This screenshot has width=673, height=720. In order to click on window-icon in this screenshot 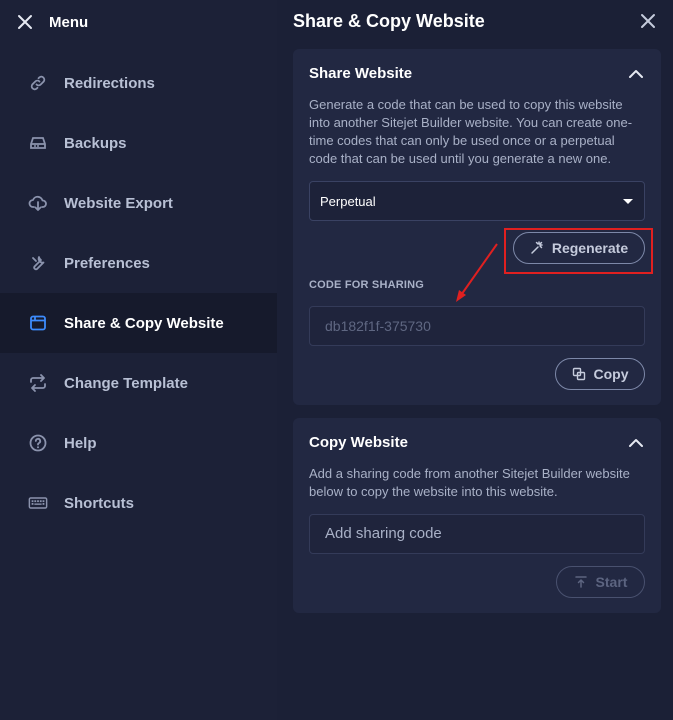, I will do `click(38, 323)`.